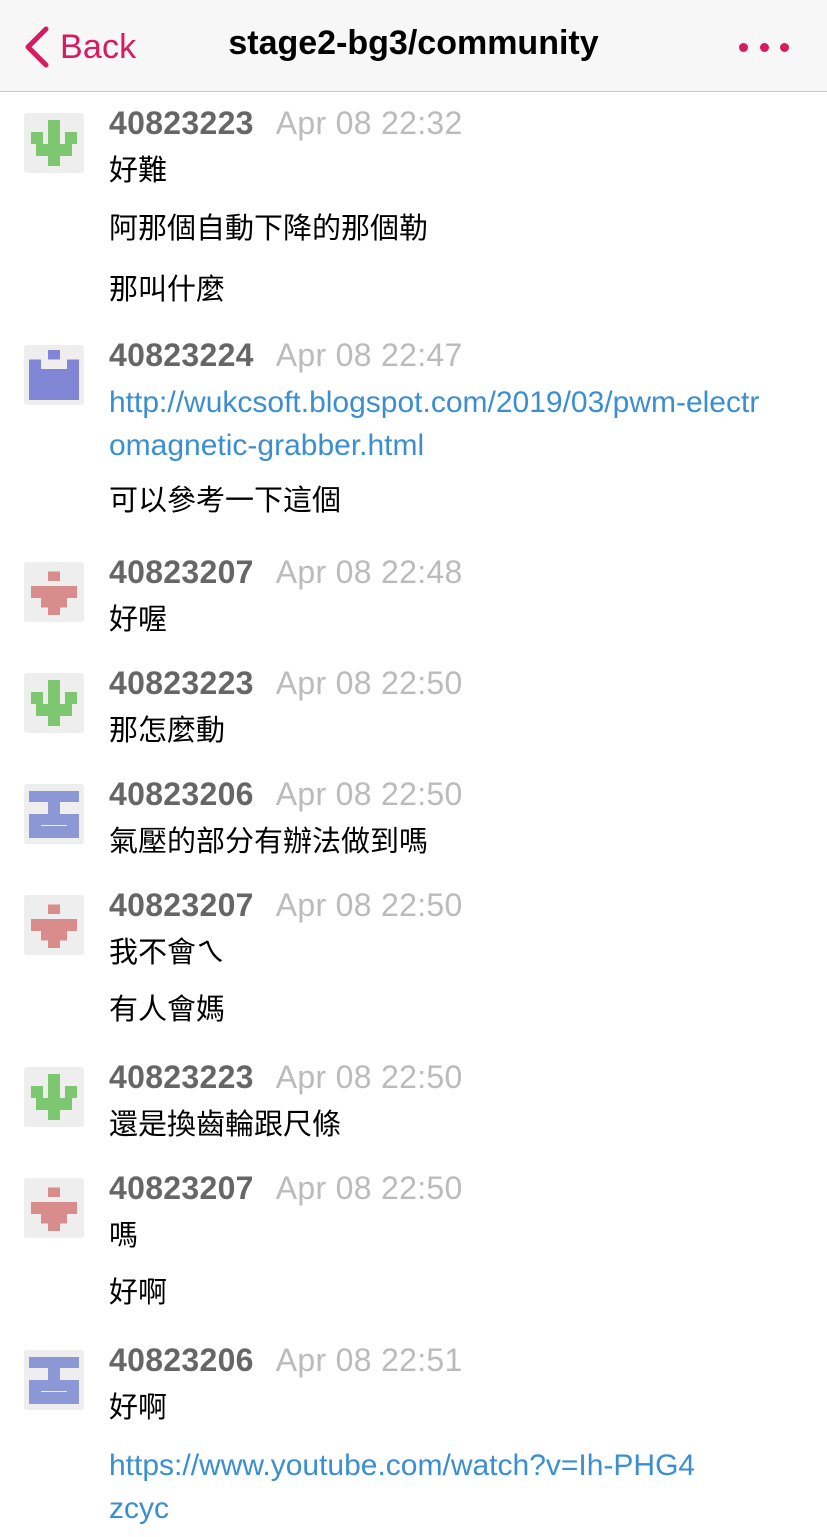 This screenshot has width=827, height=1537. What do you see at coordinates (225, 1124) in the screenshot?
I see `message-text: 還是換齒輪跟尺條` at bounding box center [225, 1124].